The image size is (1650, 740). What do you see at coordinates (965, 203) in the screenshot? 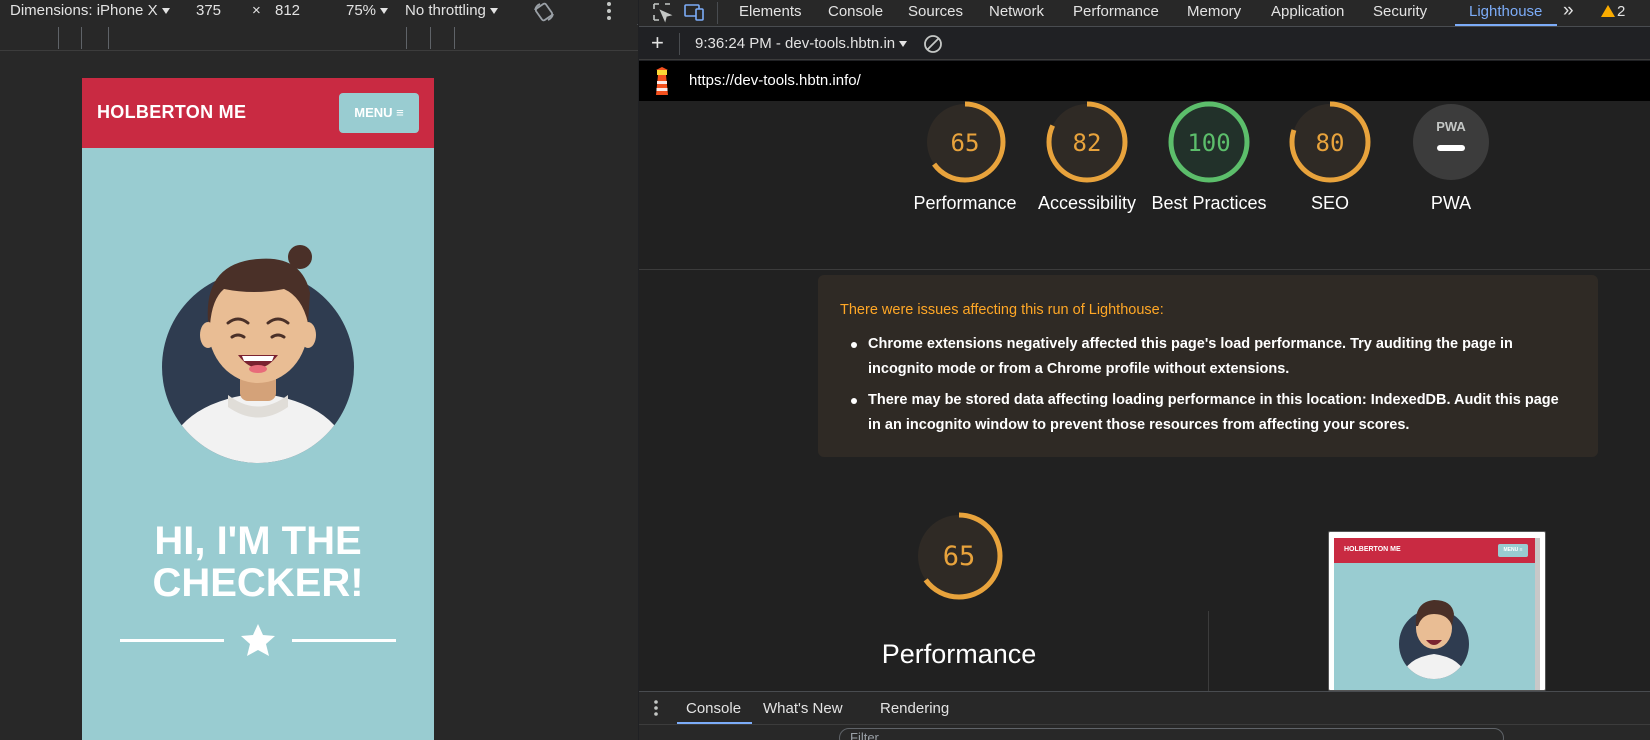
I see `gauge-label: Performance` at bounding box center [965, 203].